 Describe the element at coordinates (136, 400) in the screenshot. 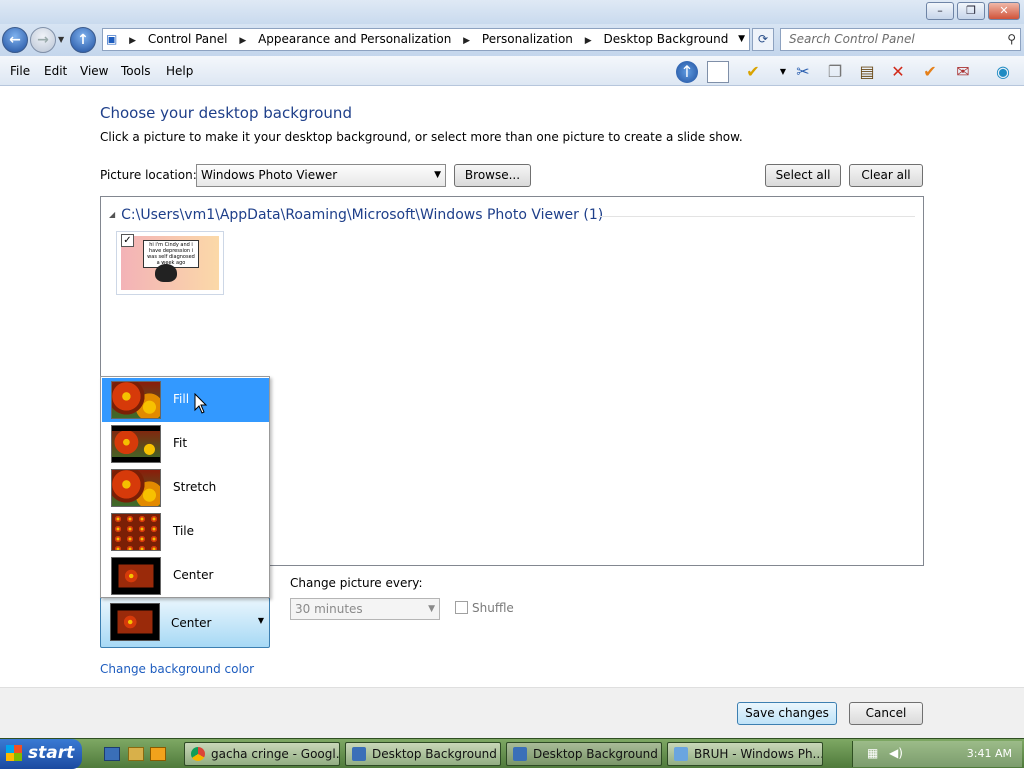

I see `fill-preview-icon` at that location.